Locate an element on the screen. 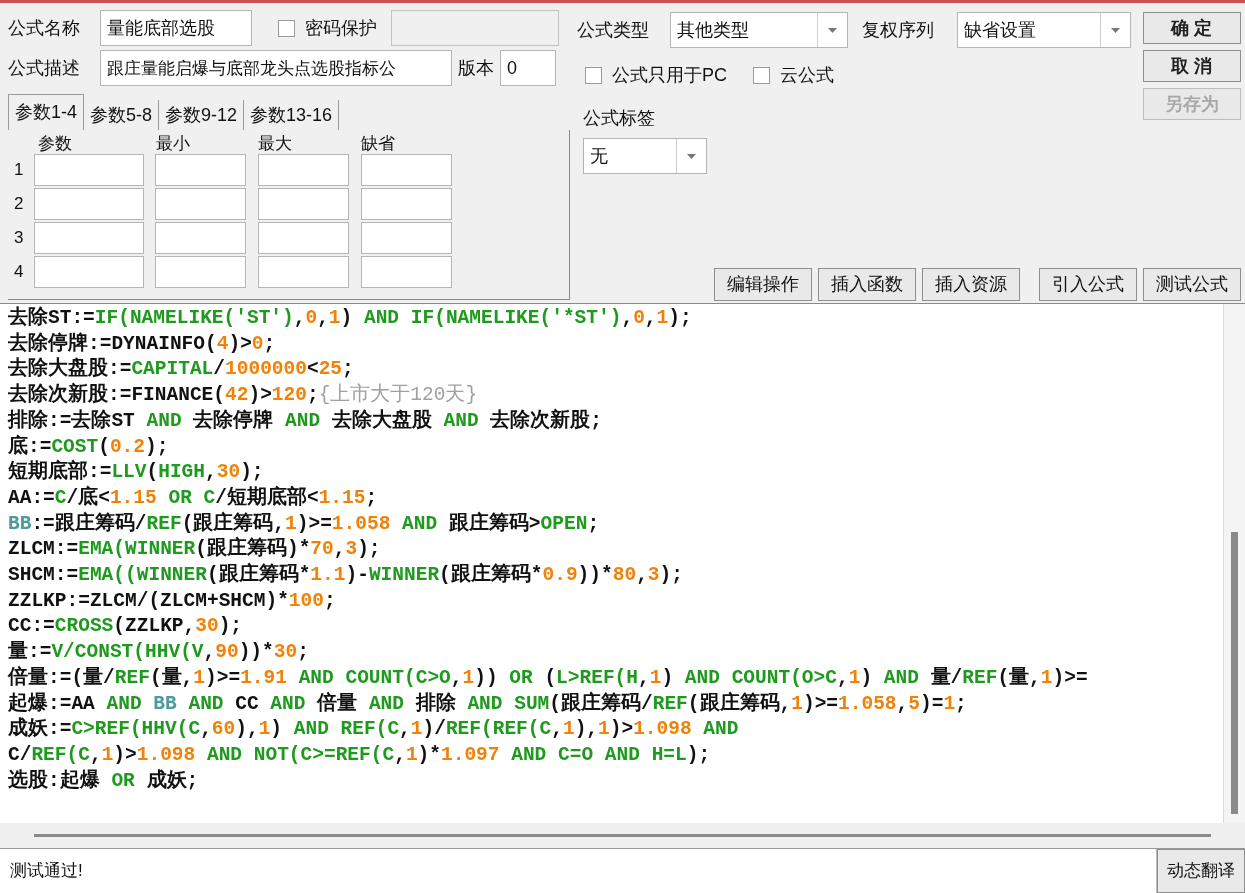 The height and width of the screenshot is (893, 1245). description-field: 跟庄量能启爆与底部龙头点选股指标公 is located at coordinates (276, 68).